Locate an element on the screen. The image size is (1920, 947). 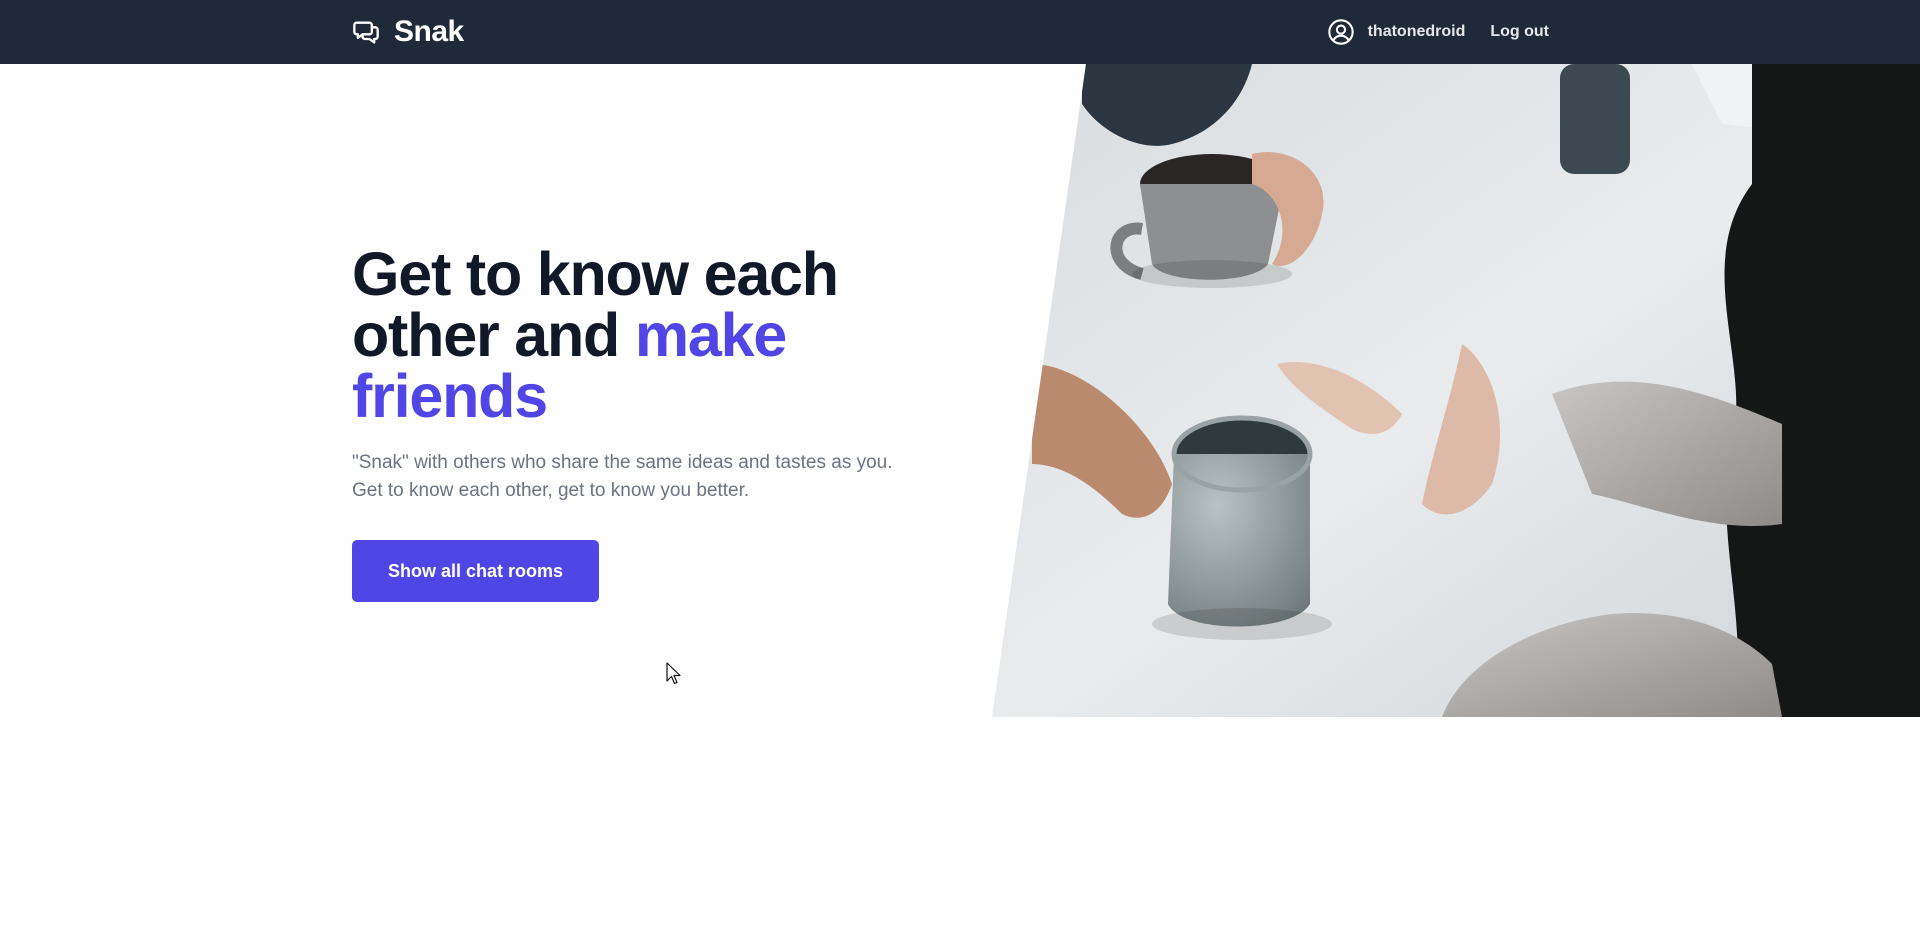
logout-link: Log out is located at coordinates (1519, 32).